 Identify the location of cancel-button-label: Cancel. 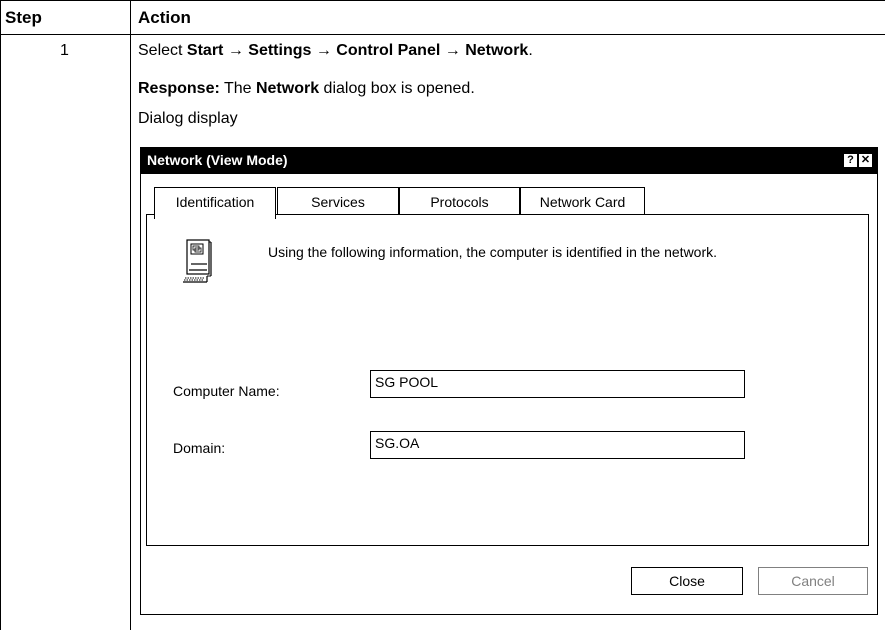
(813, 581).